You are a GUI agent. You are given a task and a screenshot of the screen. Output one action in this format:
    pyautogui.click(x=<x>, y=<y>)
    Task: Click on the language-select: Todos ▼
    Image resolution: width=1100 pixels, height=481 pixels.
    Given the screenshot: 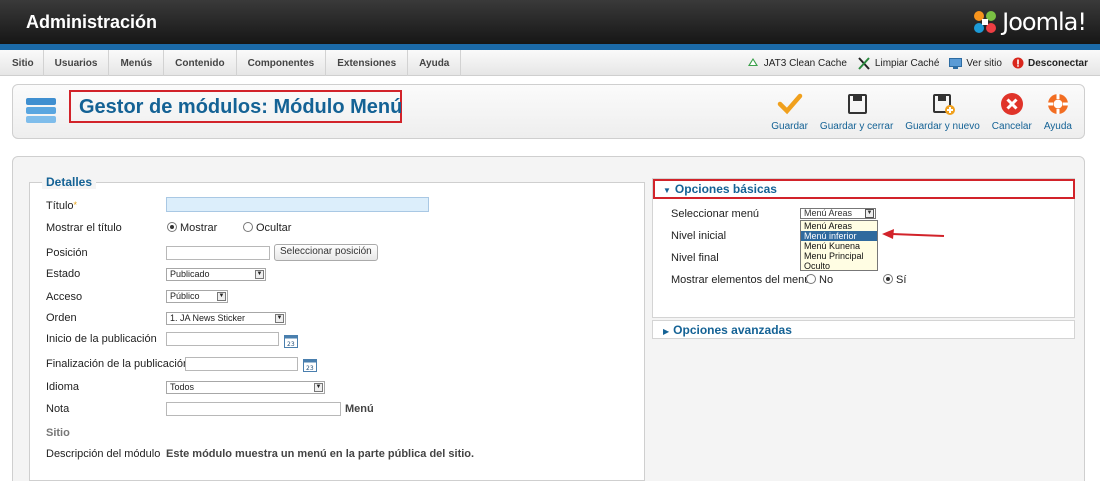 What is the action you would take?
    pyautogui.click(x=245, y=387)
    